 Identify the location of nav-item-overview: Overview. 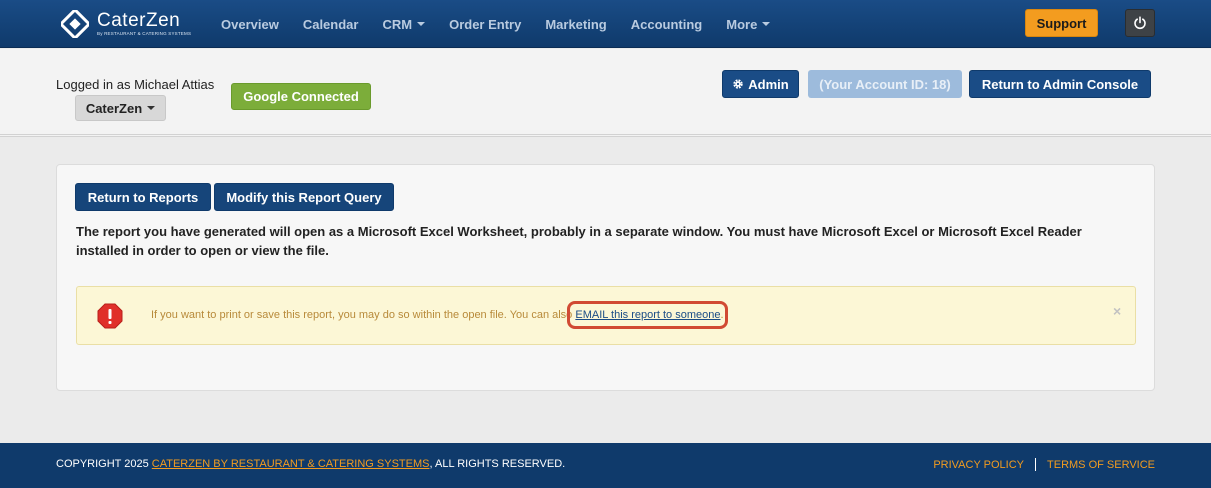
(250, 24).